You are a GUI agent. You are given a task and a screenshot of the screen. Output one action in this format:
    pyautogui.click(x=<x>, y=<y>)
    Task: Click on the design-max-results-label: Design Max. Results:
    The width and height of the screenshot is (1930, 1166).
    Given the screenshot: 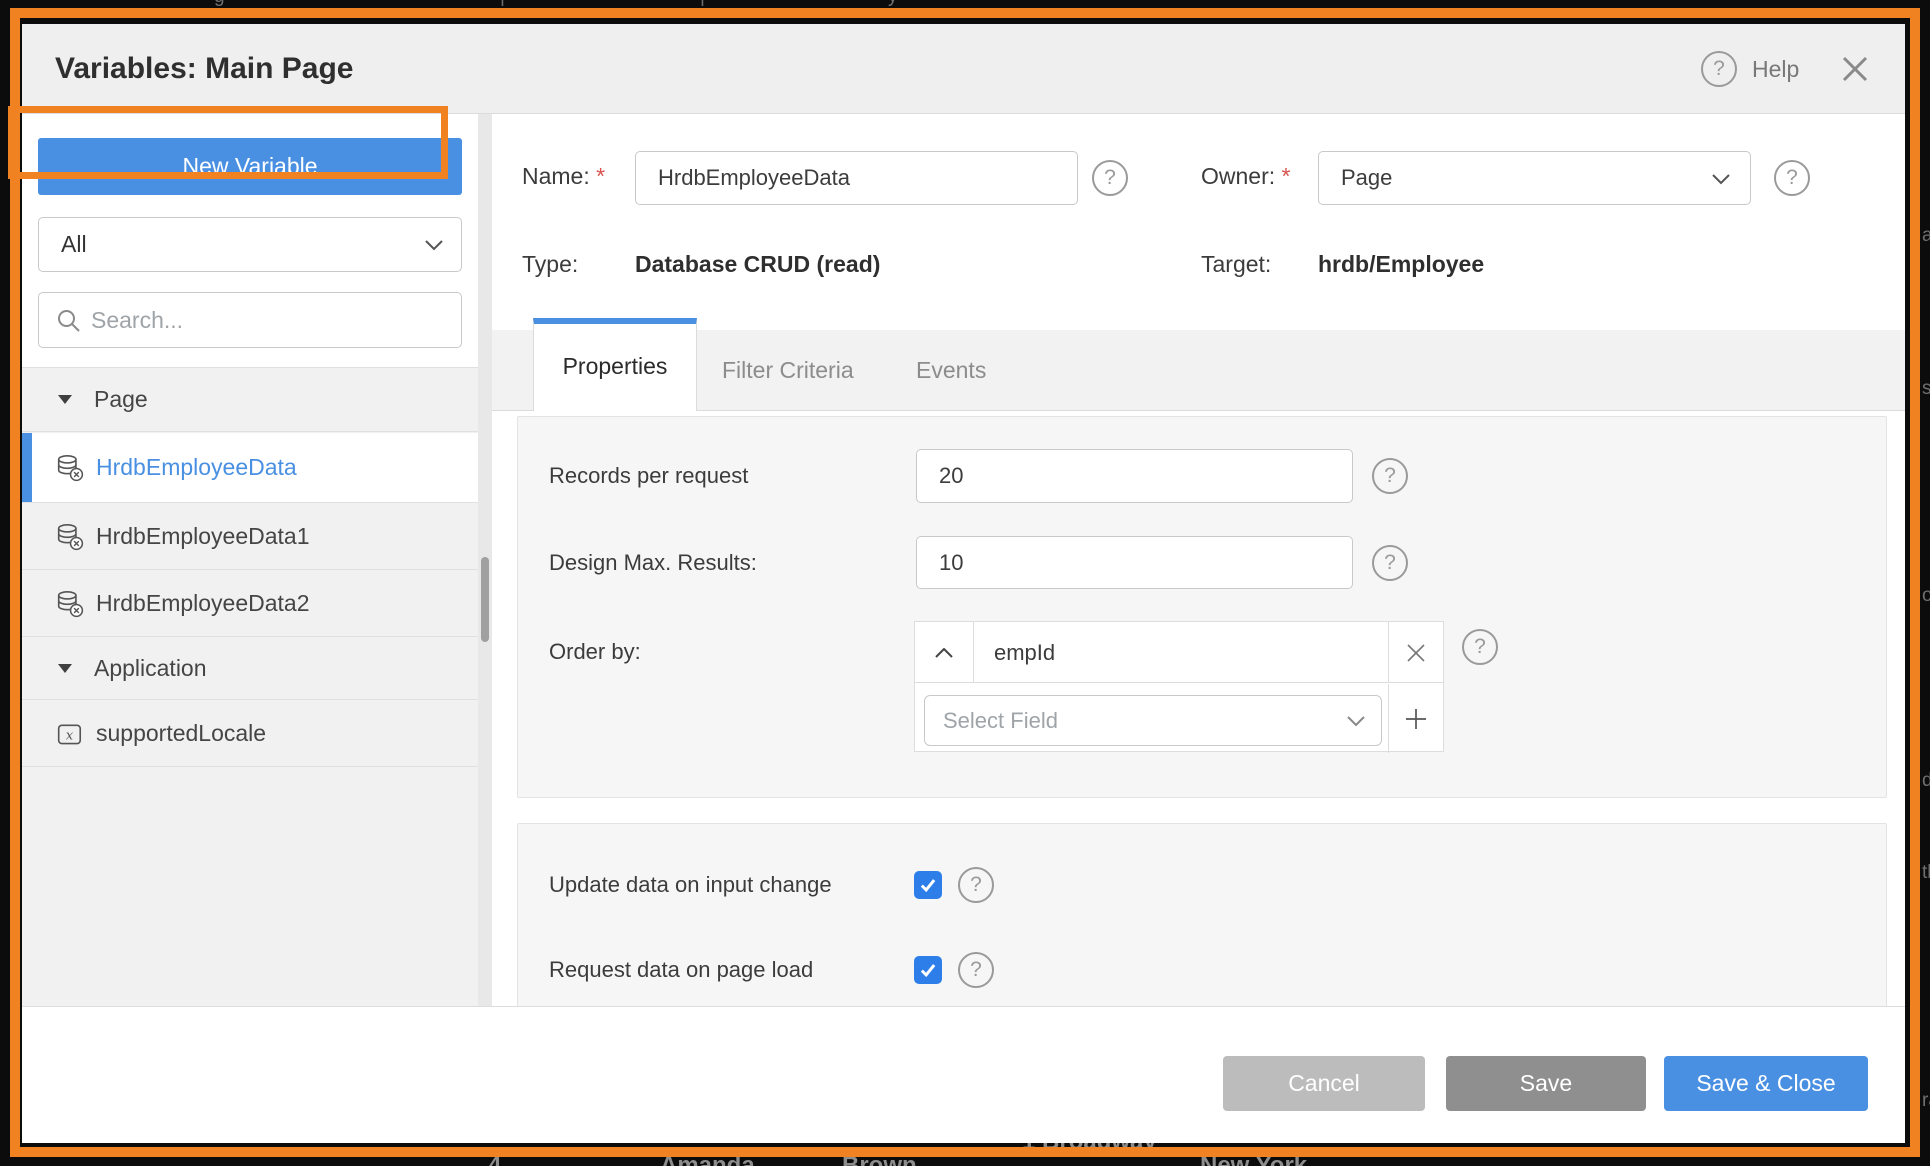 What is the action you would take?
    pyautogui.click(x=653, y=562)
    